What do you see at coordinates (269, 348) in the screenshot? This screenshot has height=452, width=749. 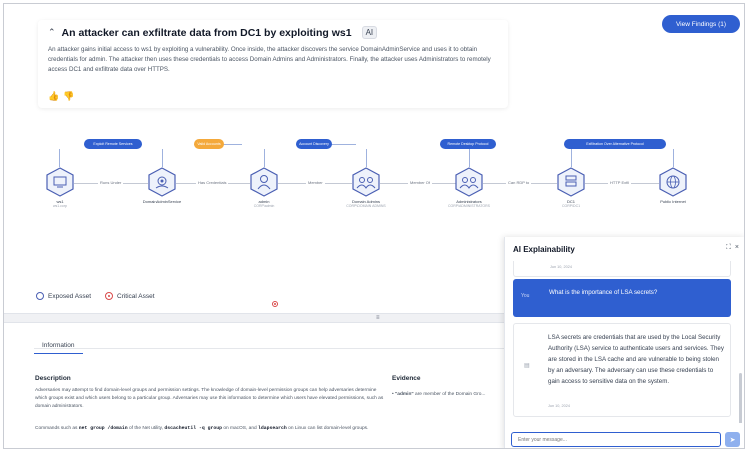 I see `tab-divider` at bounding box center [269, 348].